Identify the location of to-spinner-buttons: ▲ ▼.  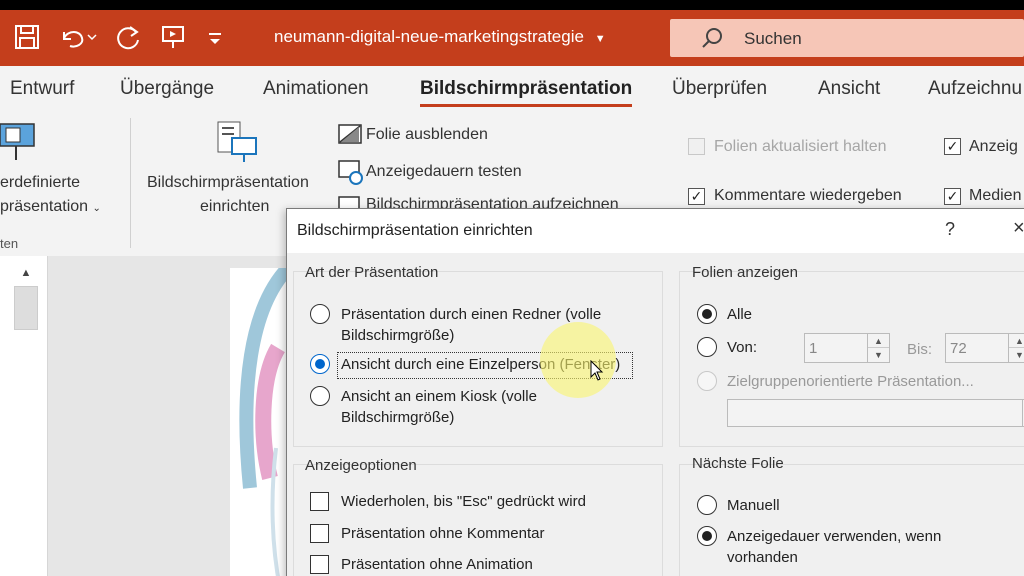
(1016, 348).